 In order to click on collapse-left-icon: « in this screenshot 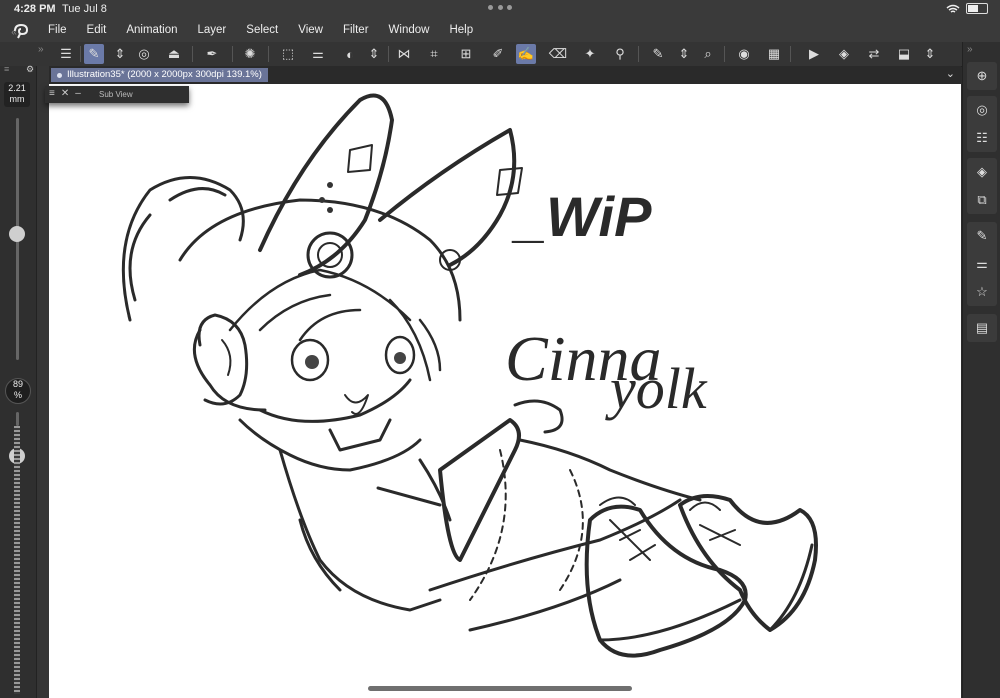, I will do `click(14, 32)`.